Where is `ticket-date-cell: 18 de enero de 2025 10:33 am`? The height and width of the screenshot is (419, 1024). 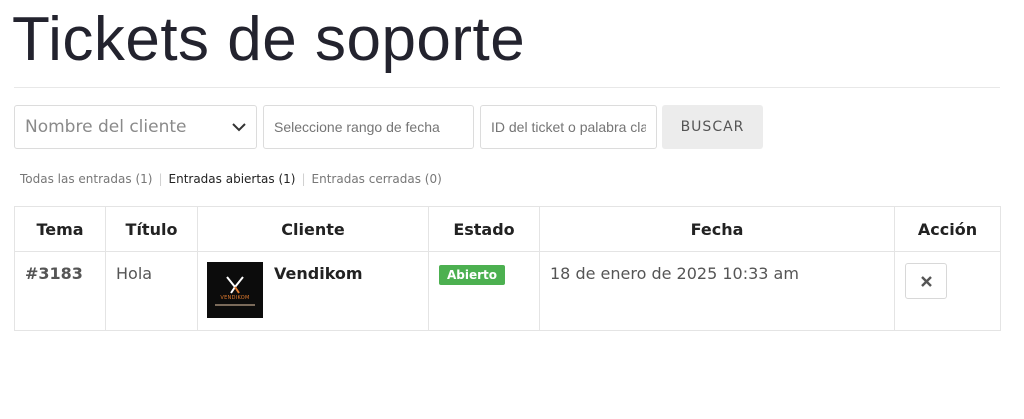
ticket-date-cell: 18 de enero de 2025 10:33 am is located at coordinates (717, 291).